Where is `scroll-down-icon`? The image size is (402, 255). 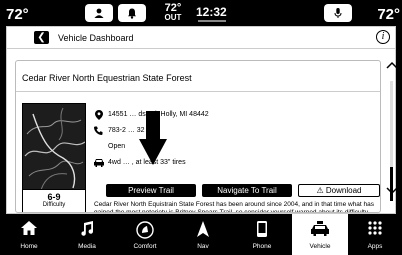 scroll-down-icon is located at coordinates (392, 190).